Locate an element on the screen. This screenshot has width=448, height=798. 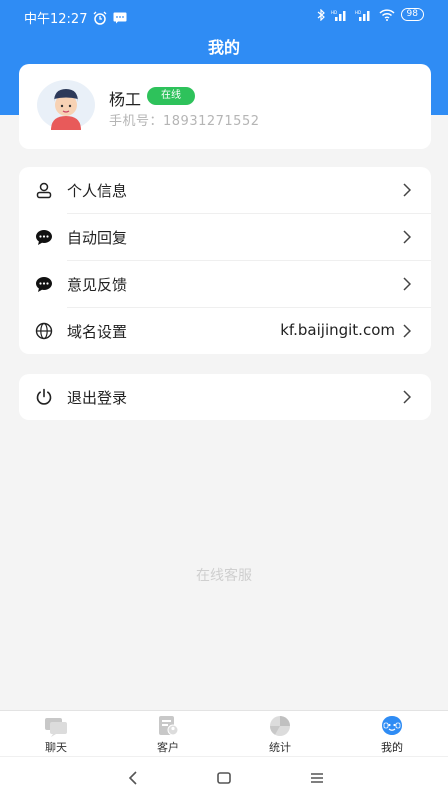
signal-icon-2: HD is located at coordinates (362, 15).